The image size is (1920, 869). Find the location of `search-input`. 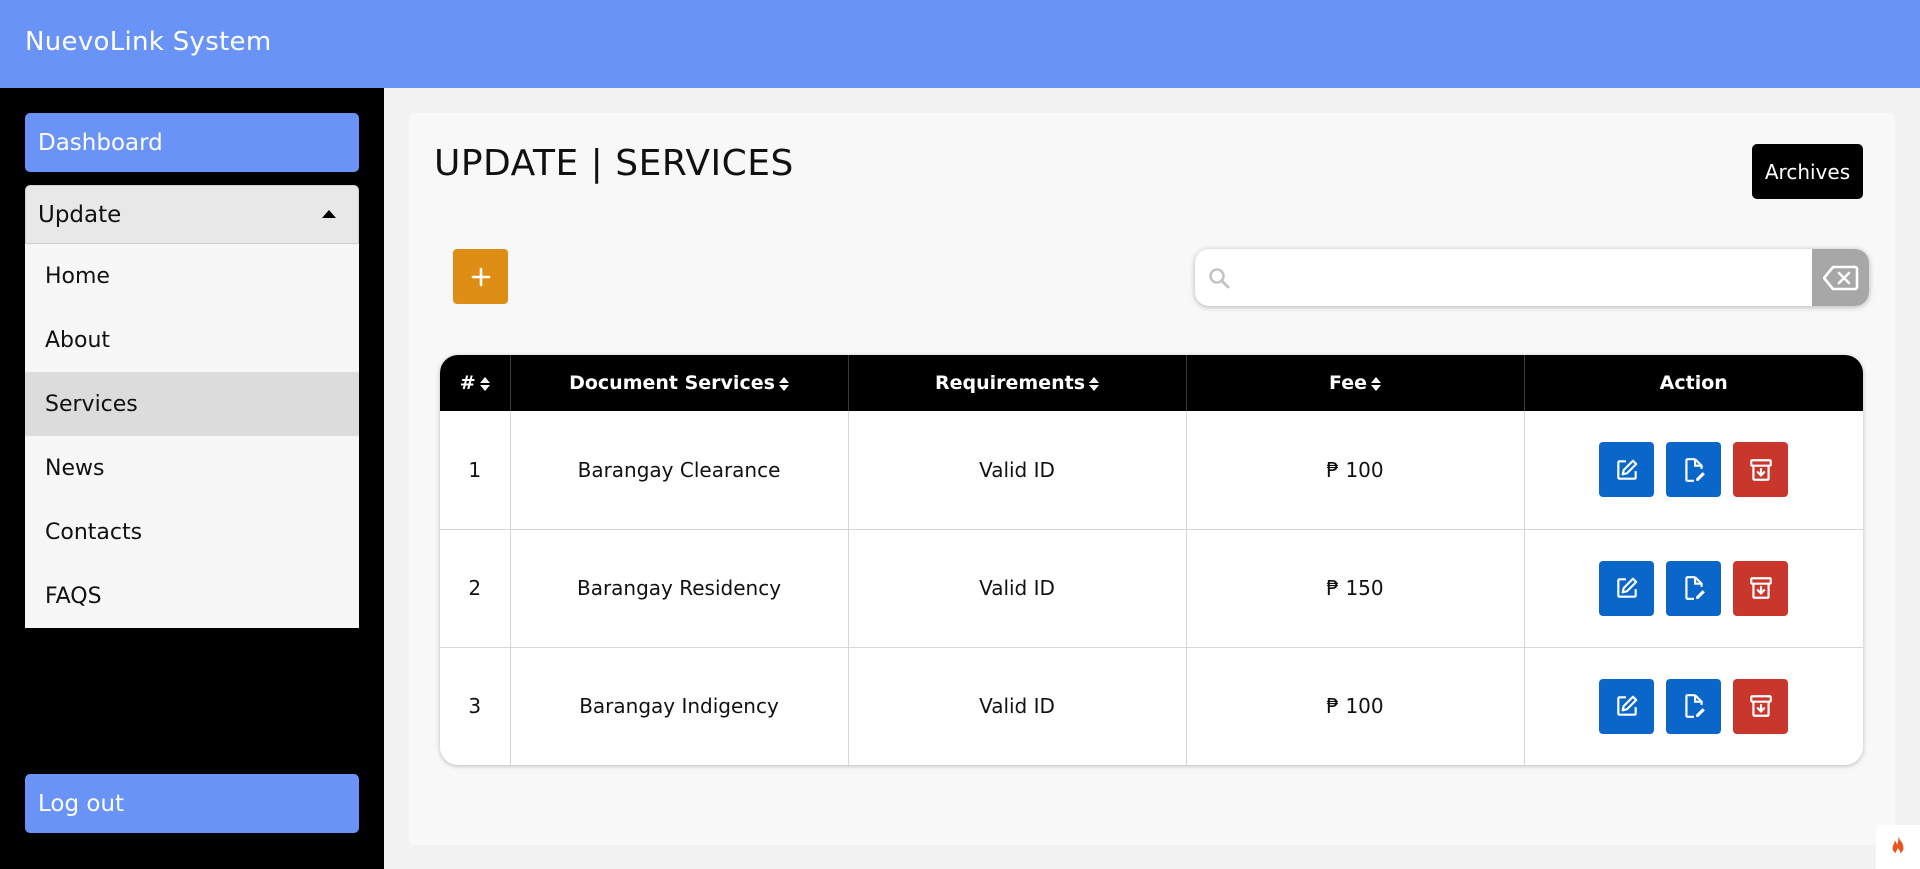

search-input is located at coordinates (1519, 277).